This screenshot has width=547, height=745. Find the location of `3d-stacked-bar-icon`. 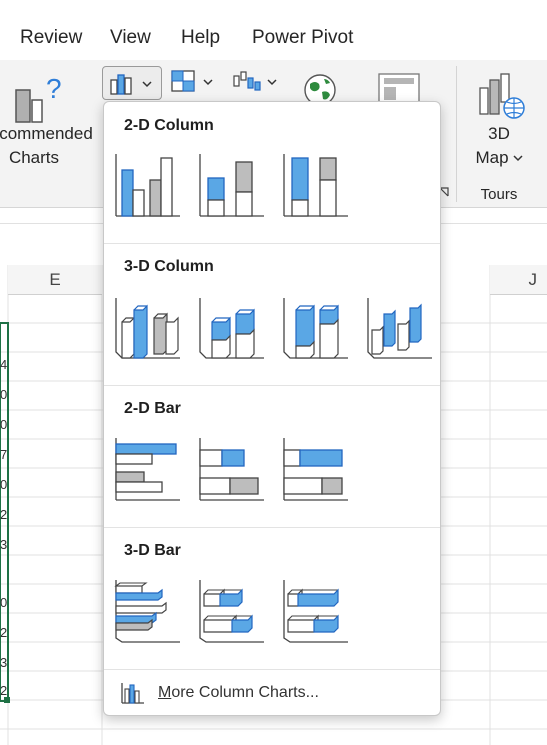

3d-stacked-bar-icon is located at coordinates (231, 611).